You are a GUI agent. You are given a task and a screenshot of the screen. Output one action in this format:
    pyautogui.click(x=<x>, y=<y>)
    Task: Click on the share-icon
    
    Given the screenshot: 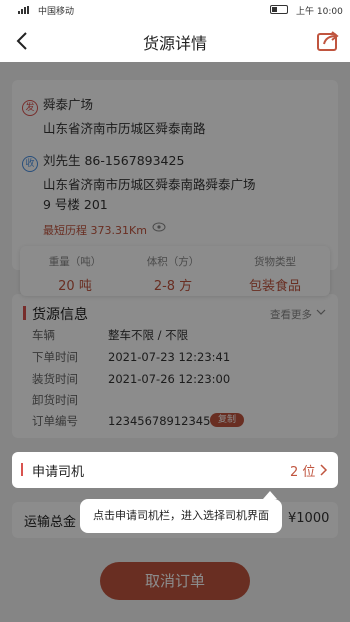 What is the action you would take?
    pyautogui.click(x=328, y=40)
    